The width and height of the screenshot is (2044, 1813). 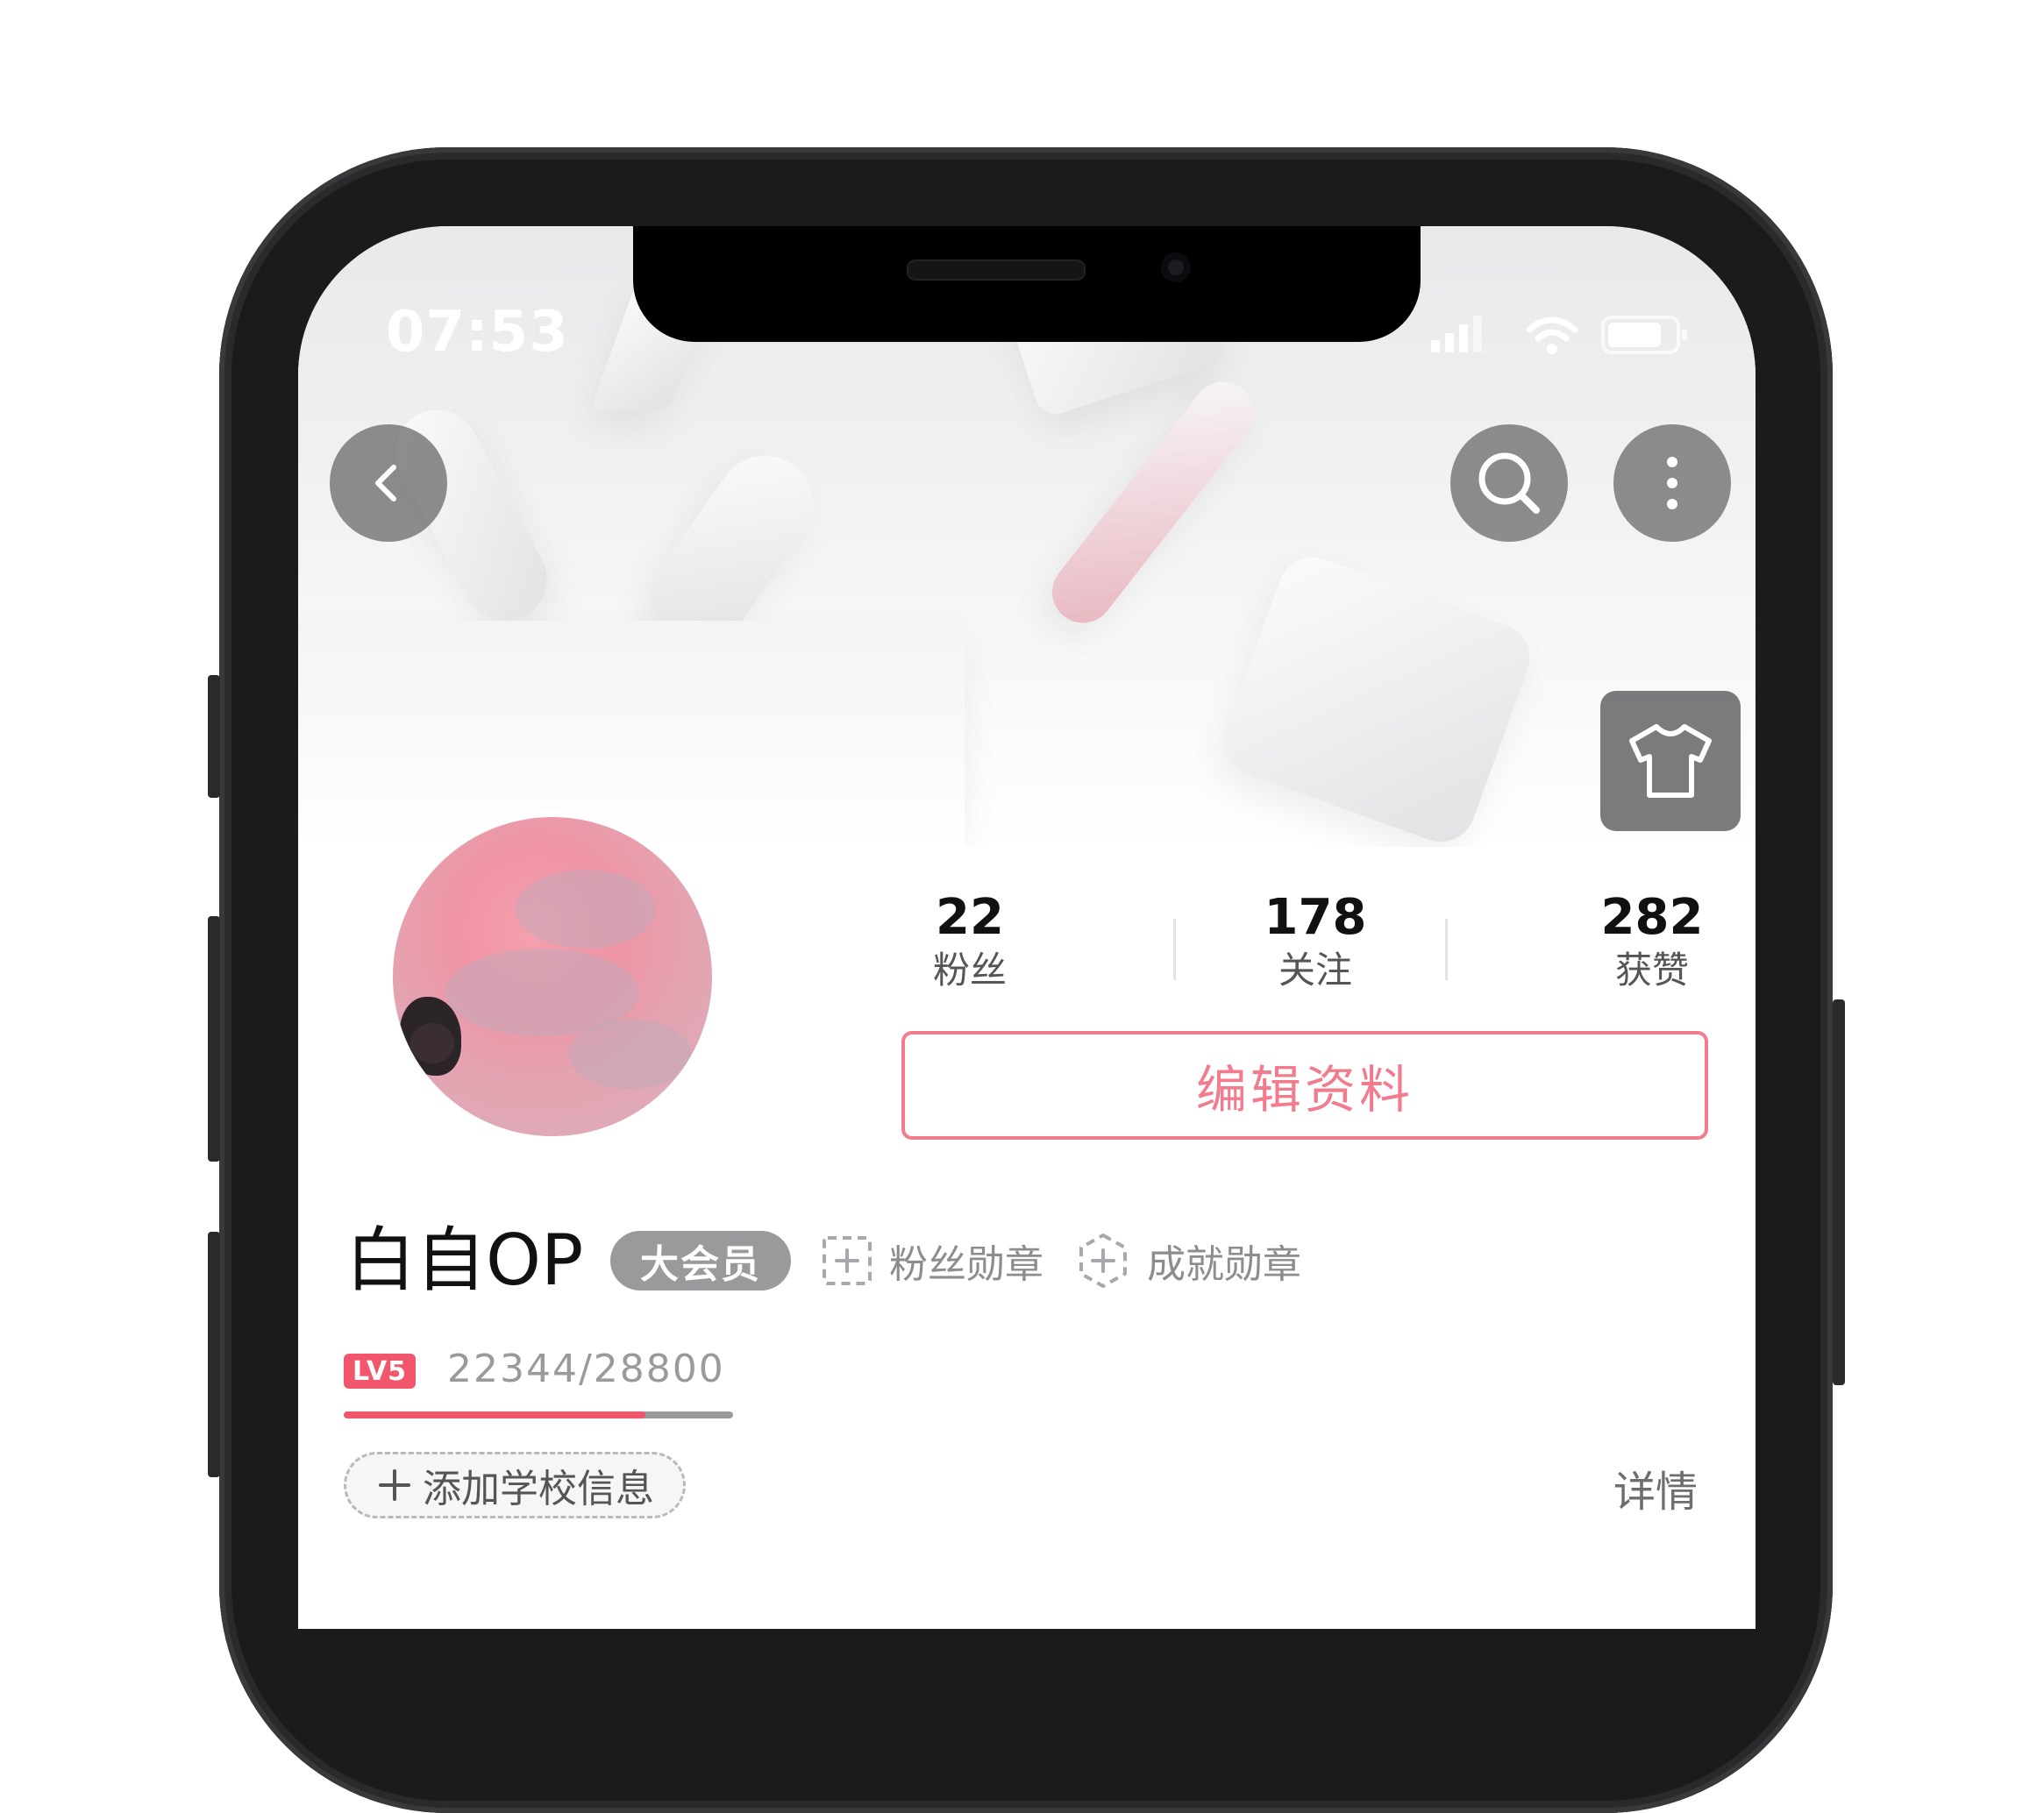 I want to click on stat-following: 178 关注, so click(x=1315, y=941).